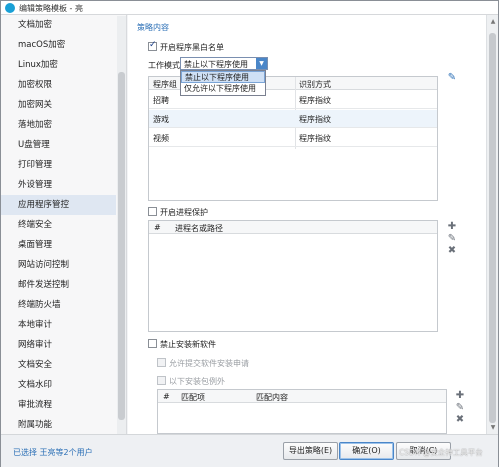 The width and height of the screenshot is (499, 467). What do you see at coordinates (366, 451) in the screenshot?
I see `ok-button: 确定(O)` at bounding box center [366, 451].